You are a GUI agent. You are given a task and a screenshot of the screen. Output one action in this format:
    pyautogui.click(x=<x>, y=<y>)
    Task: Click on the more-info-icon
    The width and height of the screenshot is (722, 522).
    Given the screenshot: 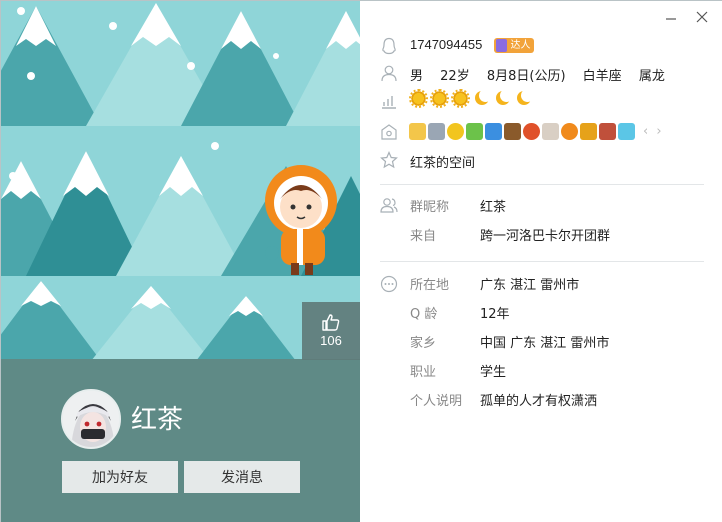 What is the action you would take?
    pyautogui.click(x=389, y=284)
    